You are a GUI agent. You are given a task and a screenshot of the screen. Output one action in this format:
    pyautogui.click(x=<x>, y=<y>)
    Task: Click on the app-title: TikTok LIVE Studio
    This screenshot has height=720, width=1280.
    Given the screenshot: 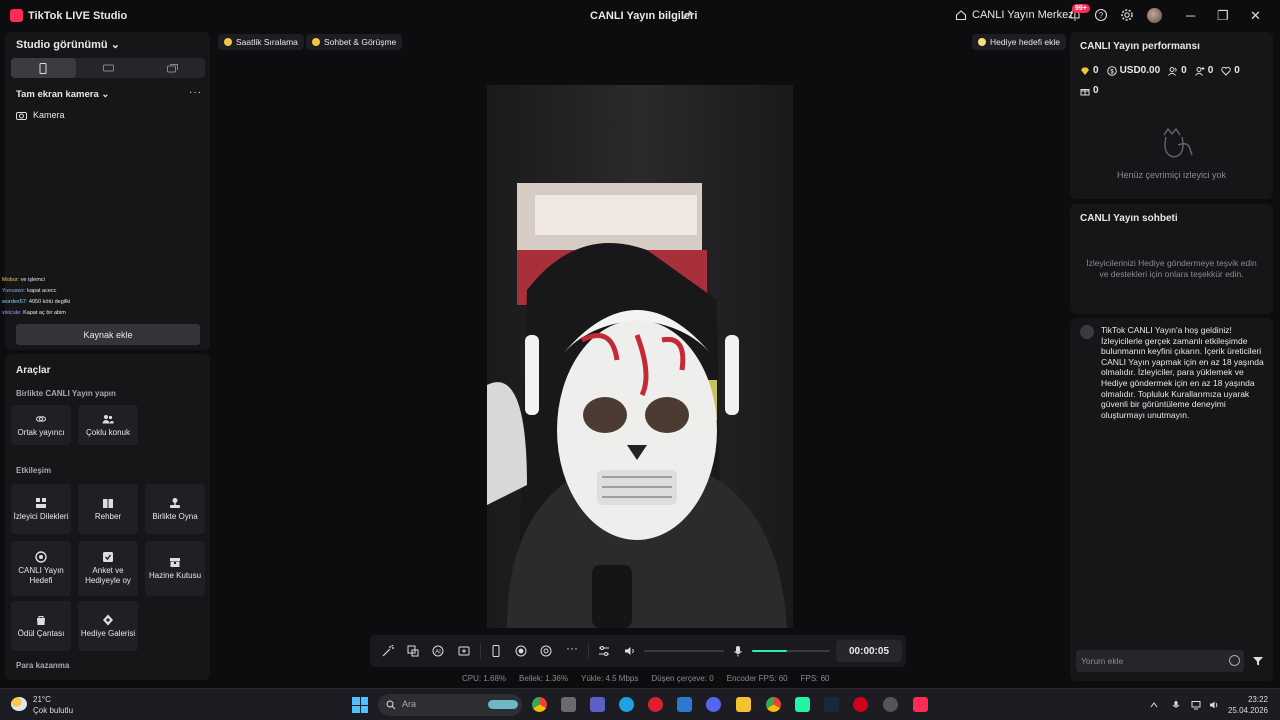 What is the action you would take?
    pyautogui.click(x=78, y=16)
    